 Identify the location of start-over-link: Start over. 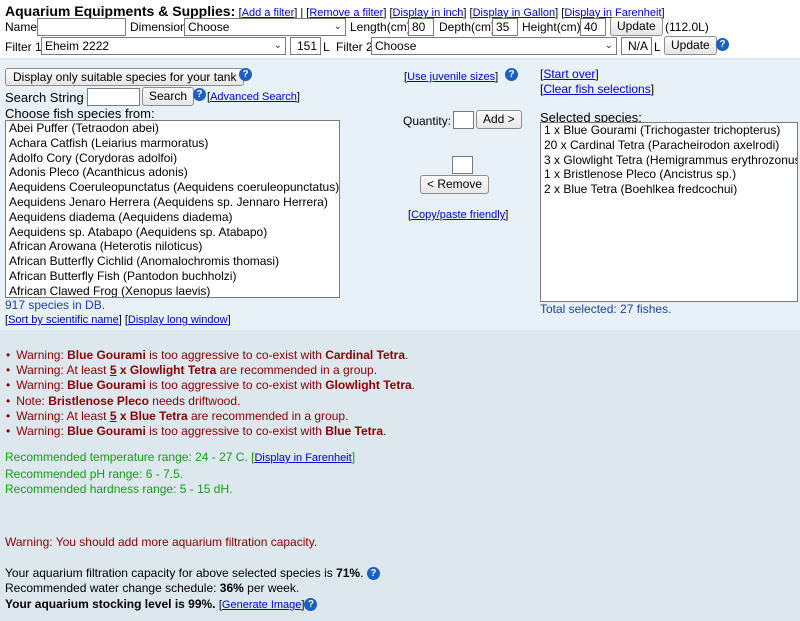
(569, 74).